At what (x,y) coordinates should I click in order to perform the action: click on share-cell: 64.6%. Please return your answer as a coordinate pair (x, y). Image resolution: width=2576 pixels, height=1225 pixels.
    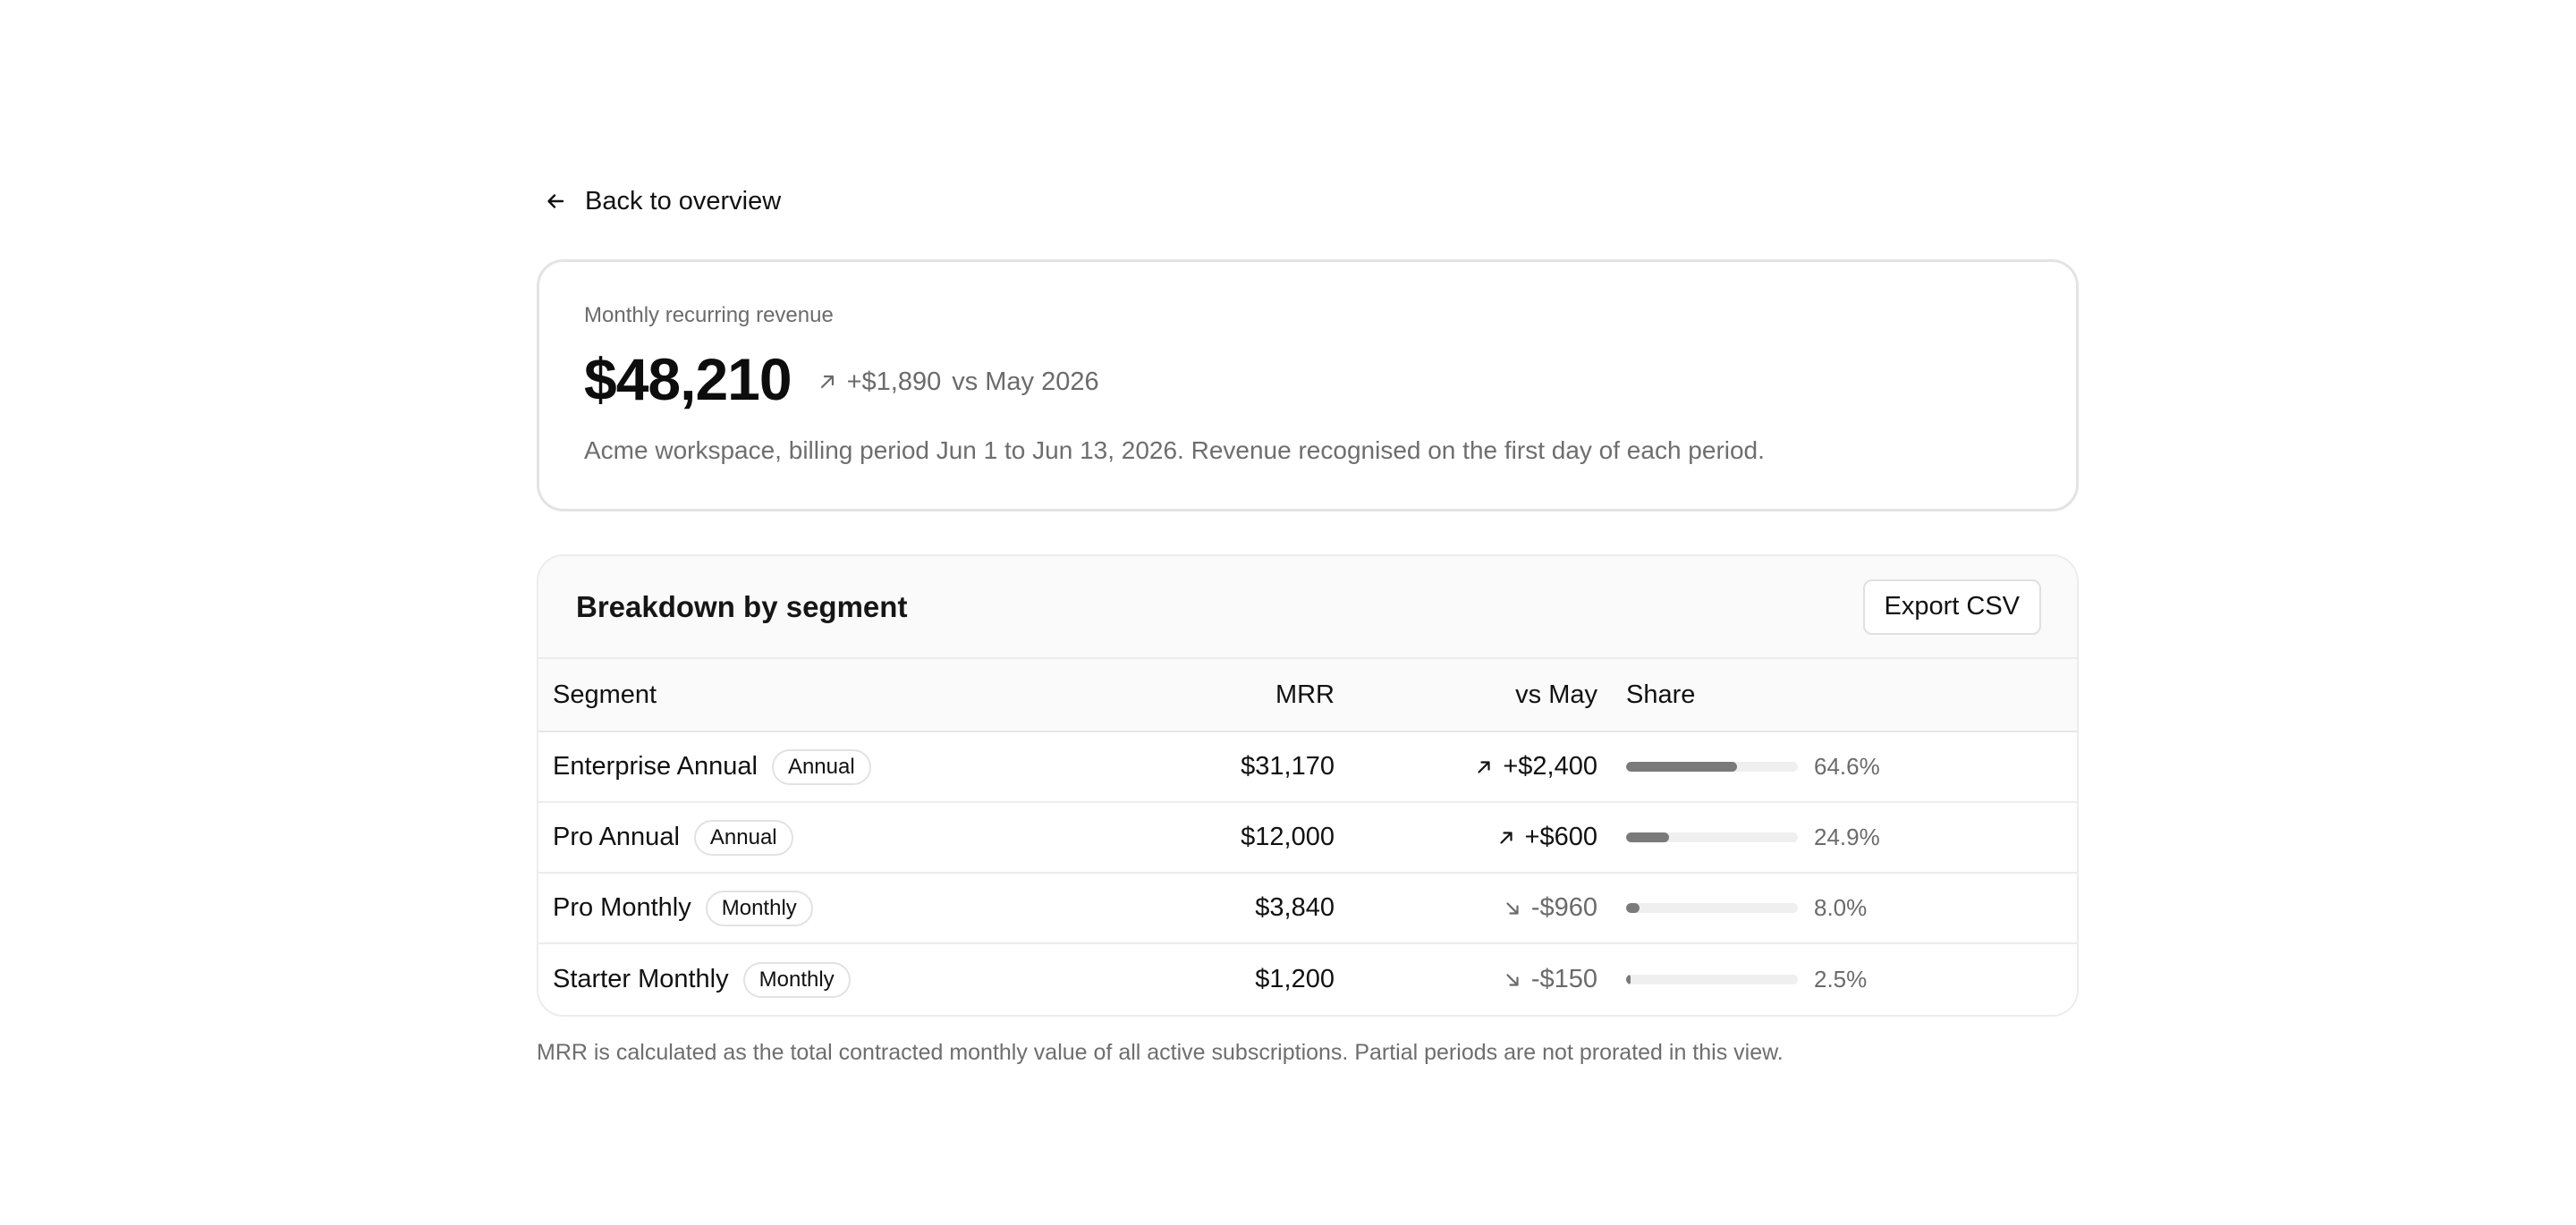
    Looking at the image, I should click on (1738, 767).